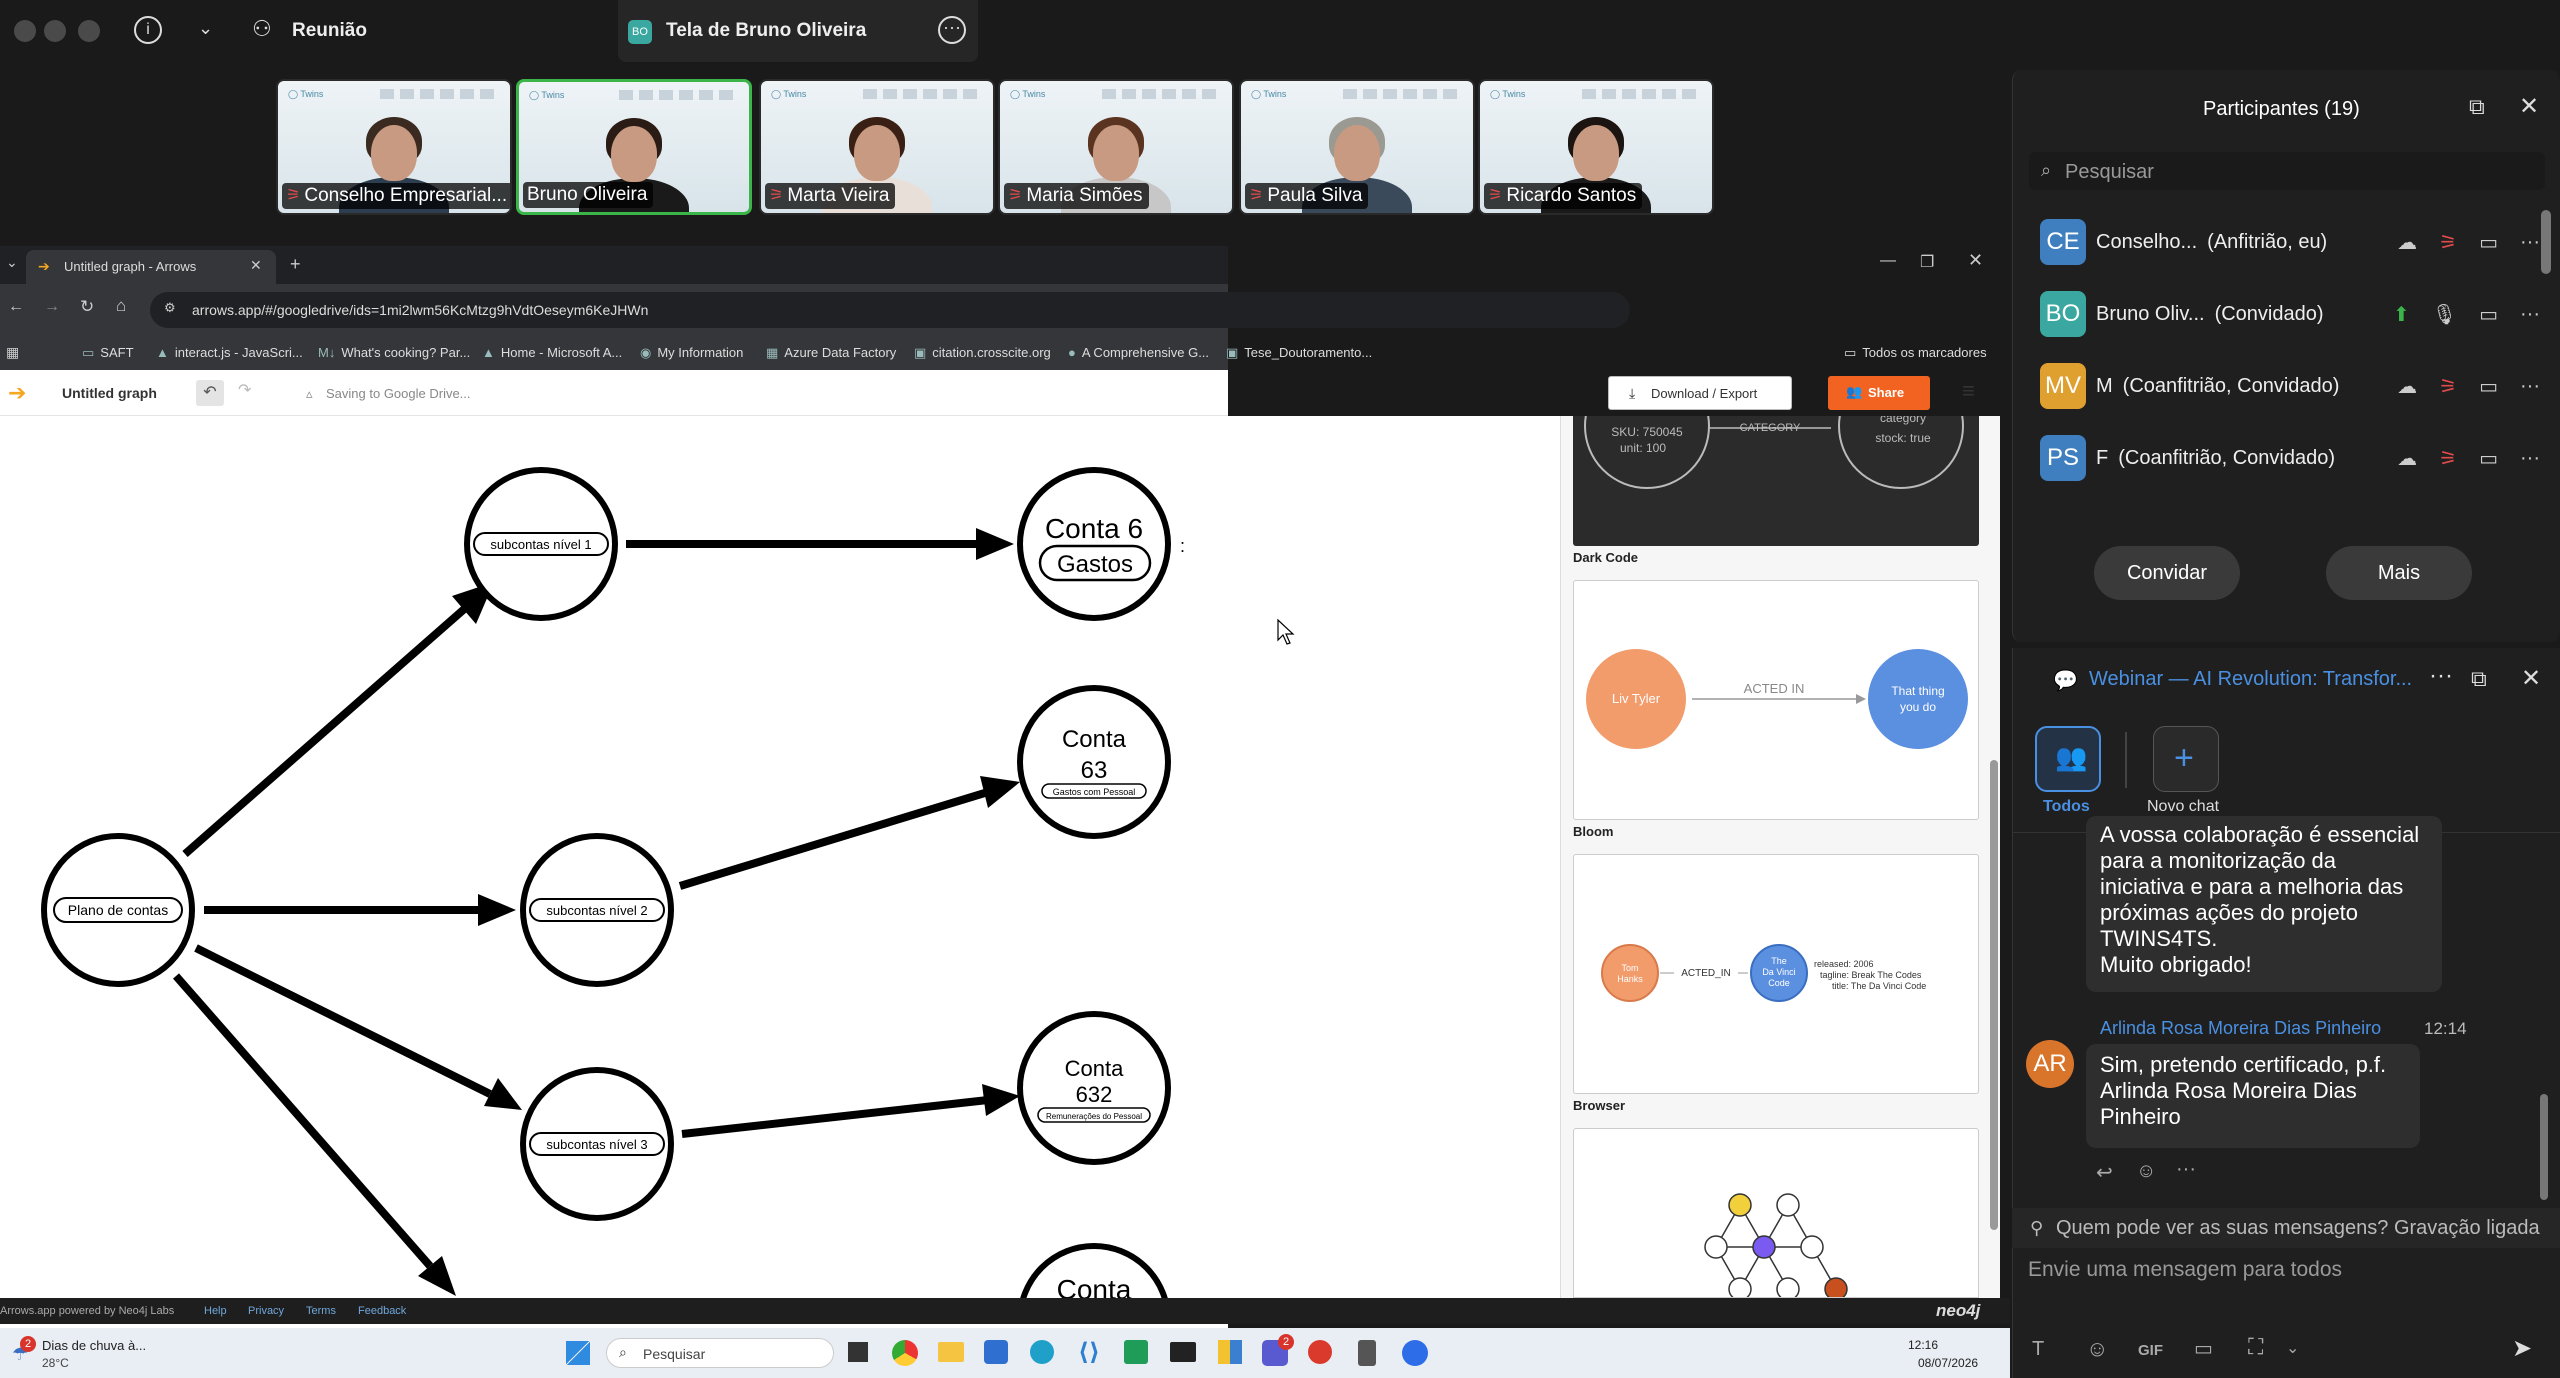  What do you see at coordinates (1923, 1345) in the screenshot?
I see `clock-time: 12:16` at bounding box center [1923, 1345].